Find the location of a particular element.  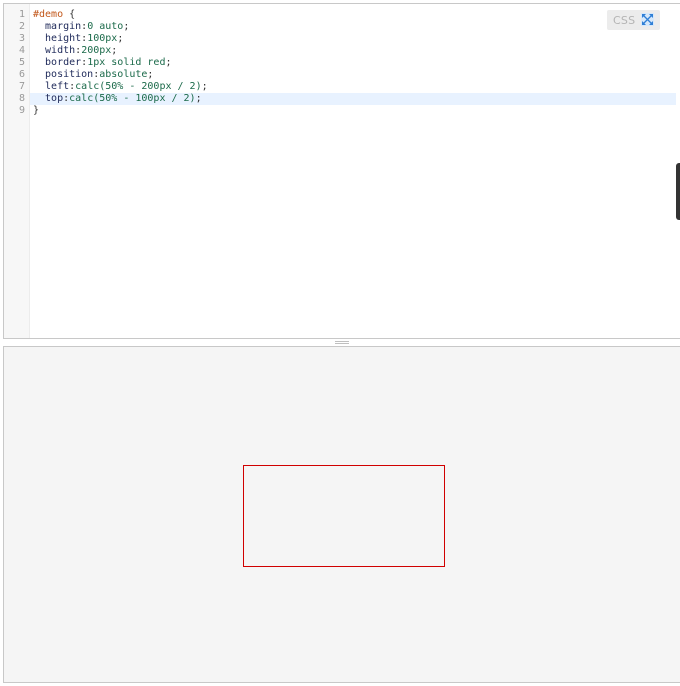

line-number: 3 is located at coordinates (21, 38).